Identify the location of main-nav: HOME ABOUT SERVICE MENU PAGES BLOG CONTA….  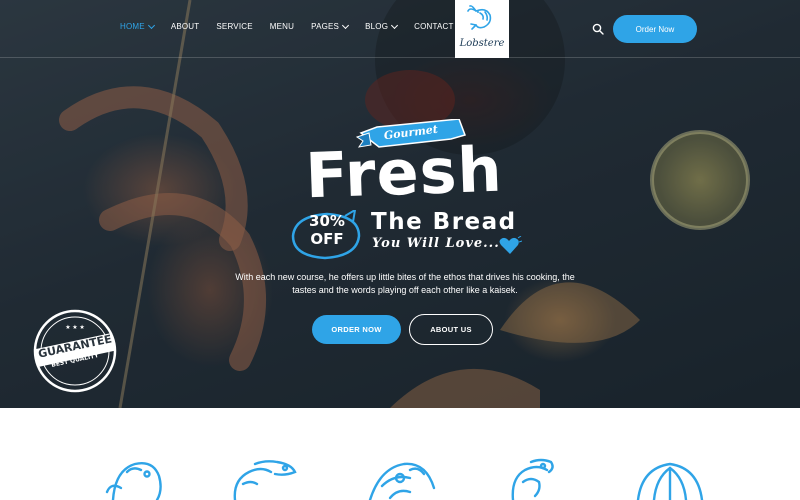
(295, 26).